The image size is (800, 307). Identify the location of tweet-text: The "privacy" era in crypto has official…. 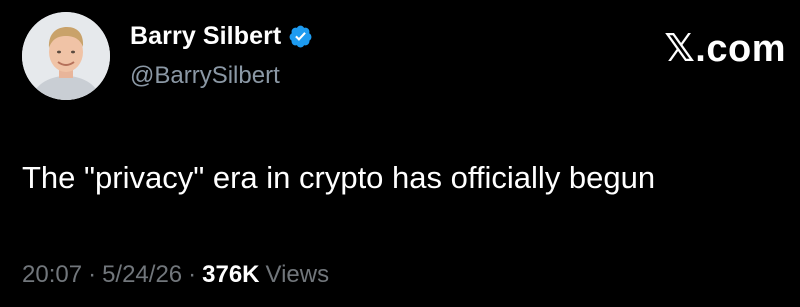
(339, 177).